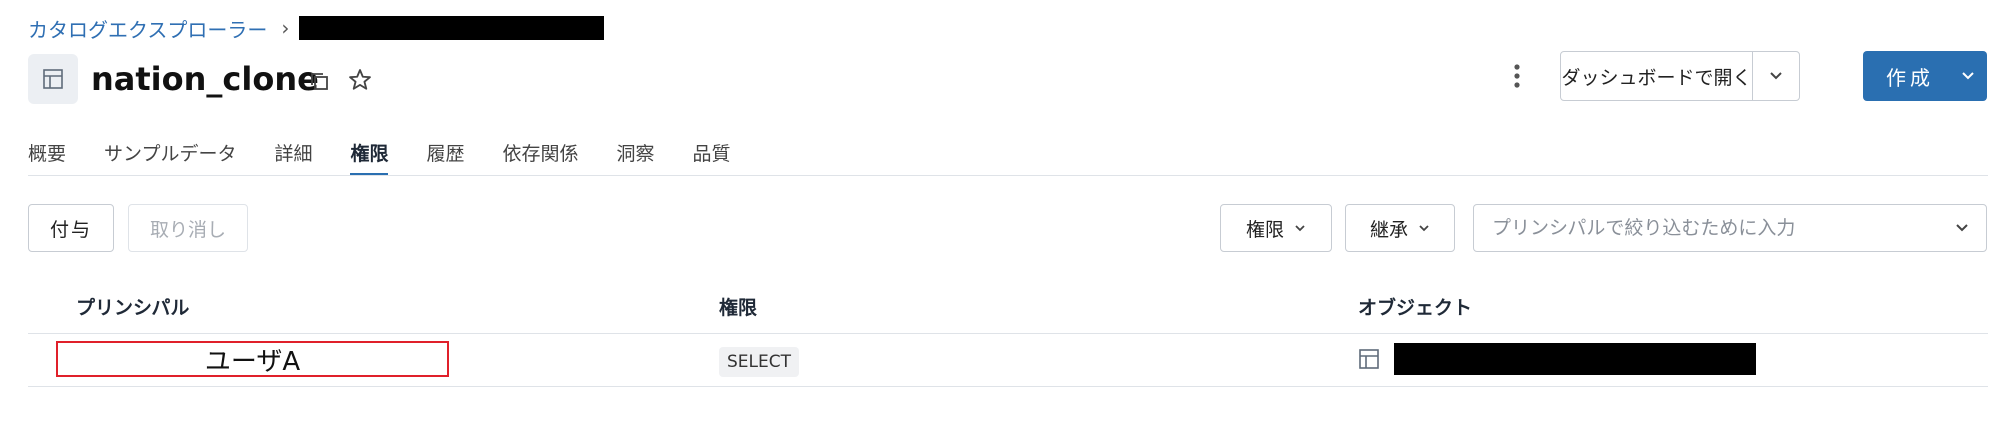 The width and height of the screenshot is (2000, 423). What do you see at coordinates (293, 155) in the screenshot?
I see `tab-details: 詳細` at bounding box center [293, 155].